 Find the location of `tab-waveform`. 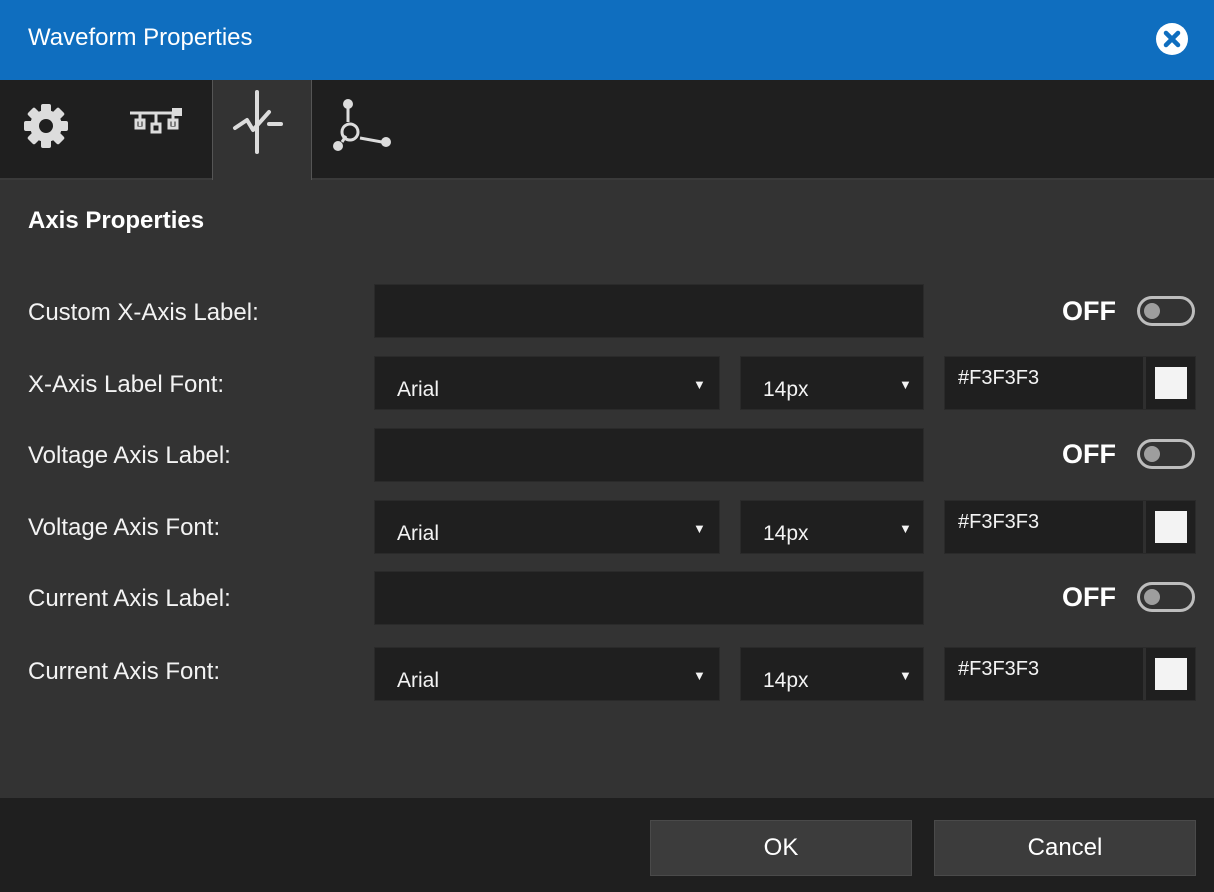

tab-waveform is located at coordinates (262, 130).